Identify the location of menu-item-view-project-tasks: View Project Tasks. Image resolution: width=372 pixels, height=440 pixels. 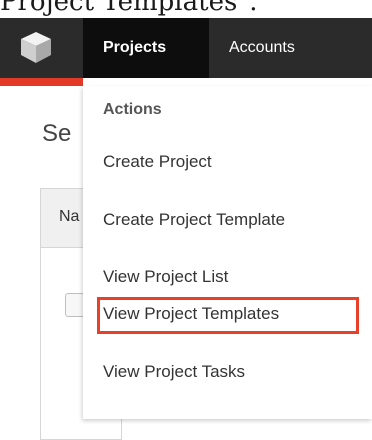
(174, 372).